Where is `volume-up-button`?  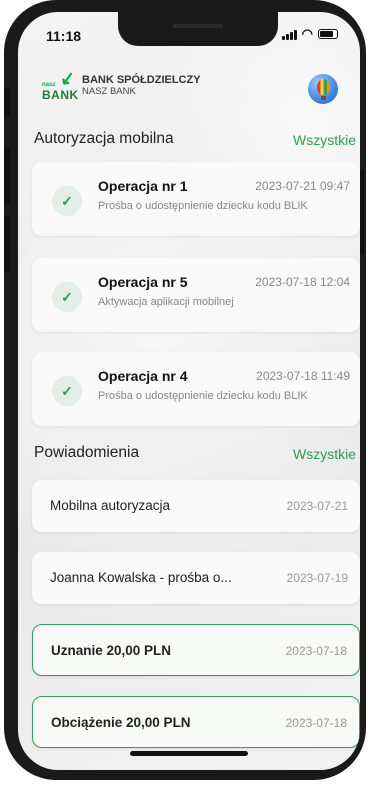 volume-up-button is located at coordinates (7, 176).